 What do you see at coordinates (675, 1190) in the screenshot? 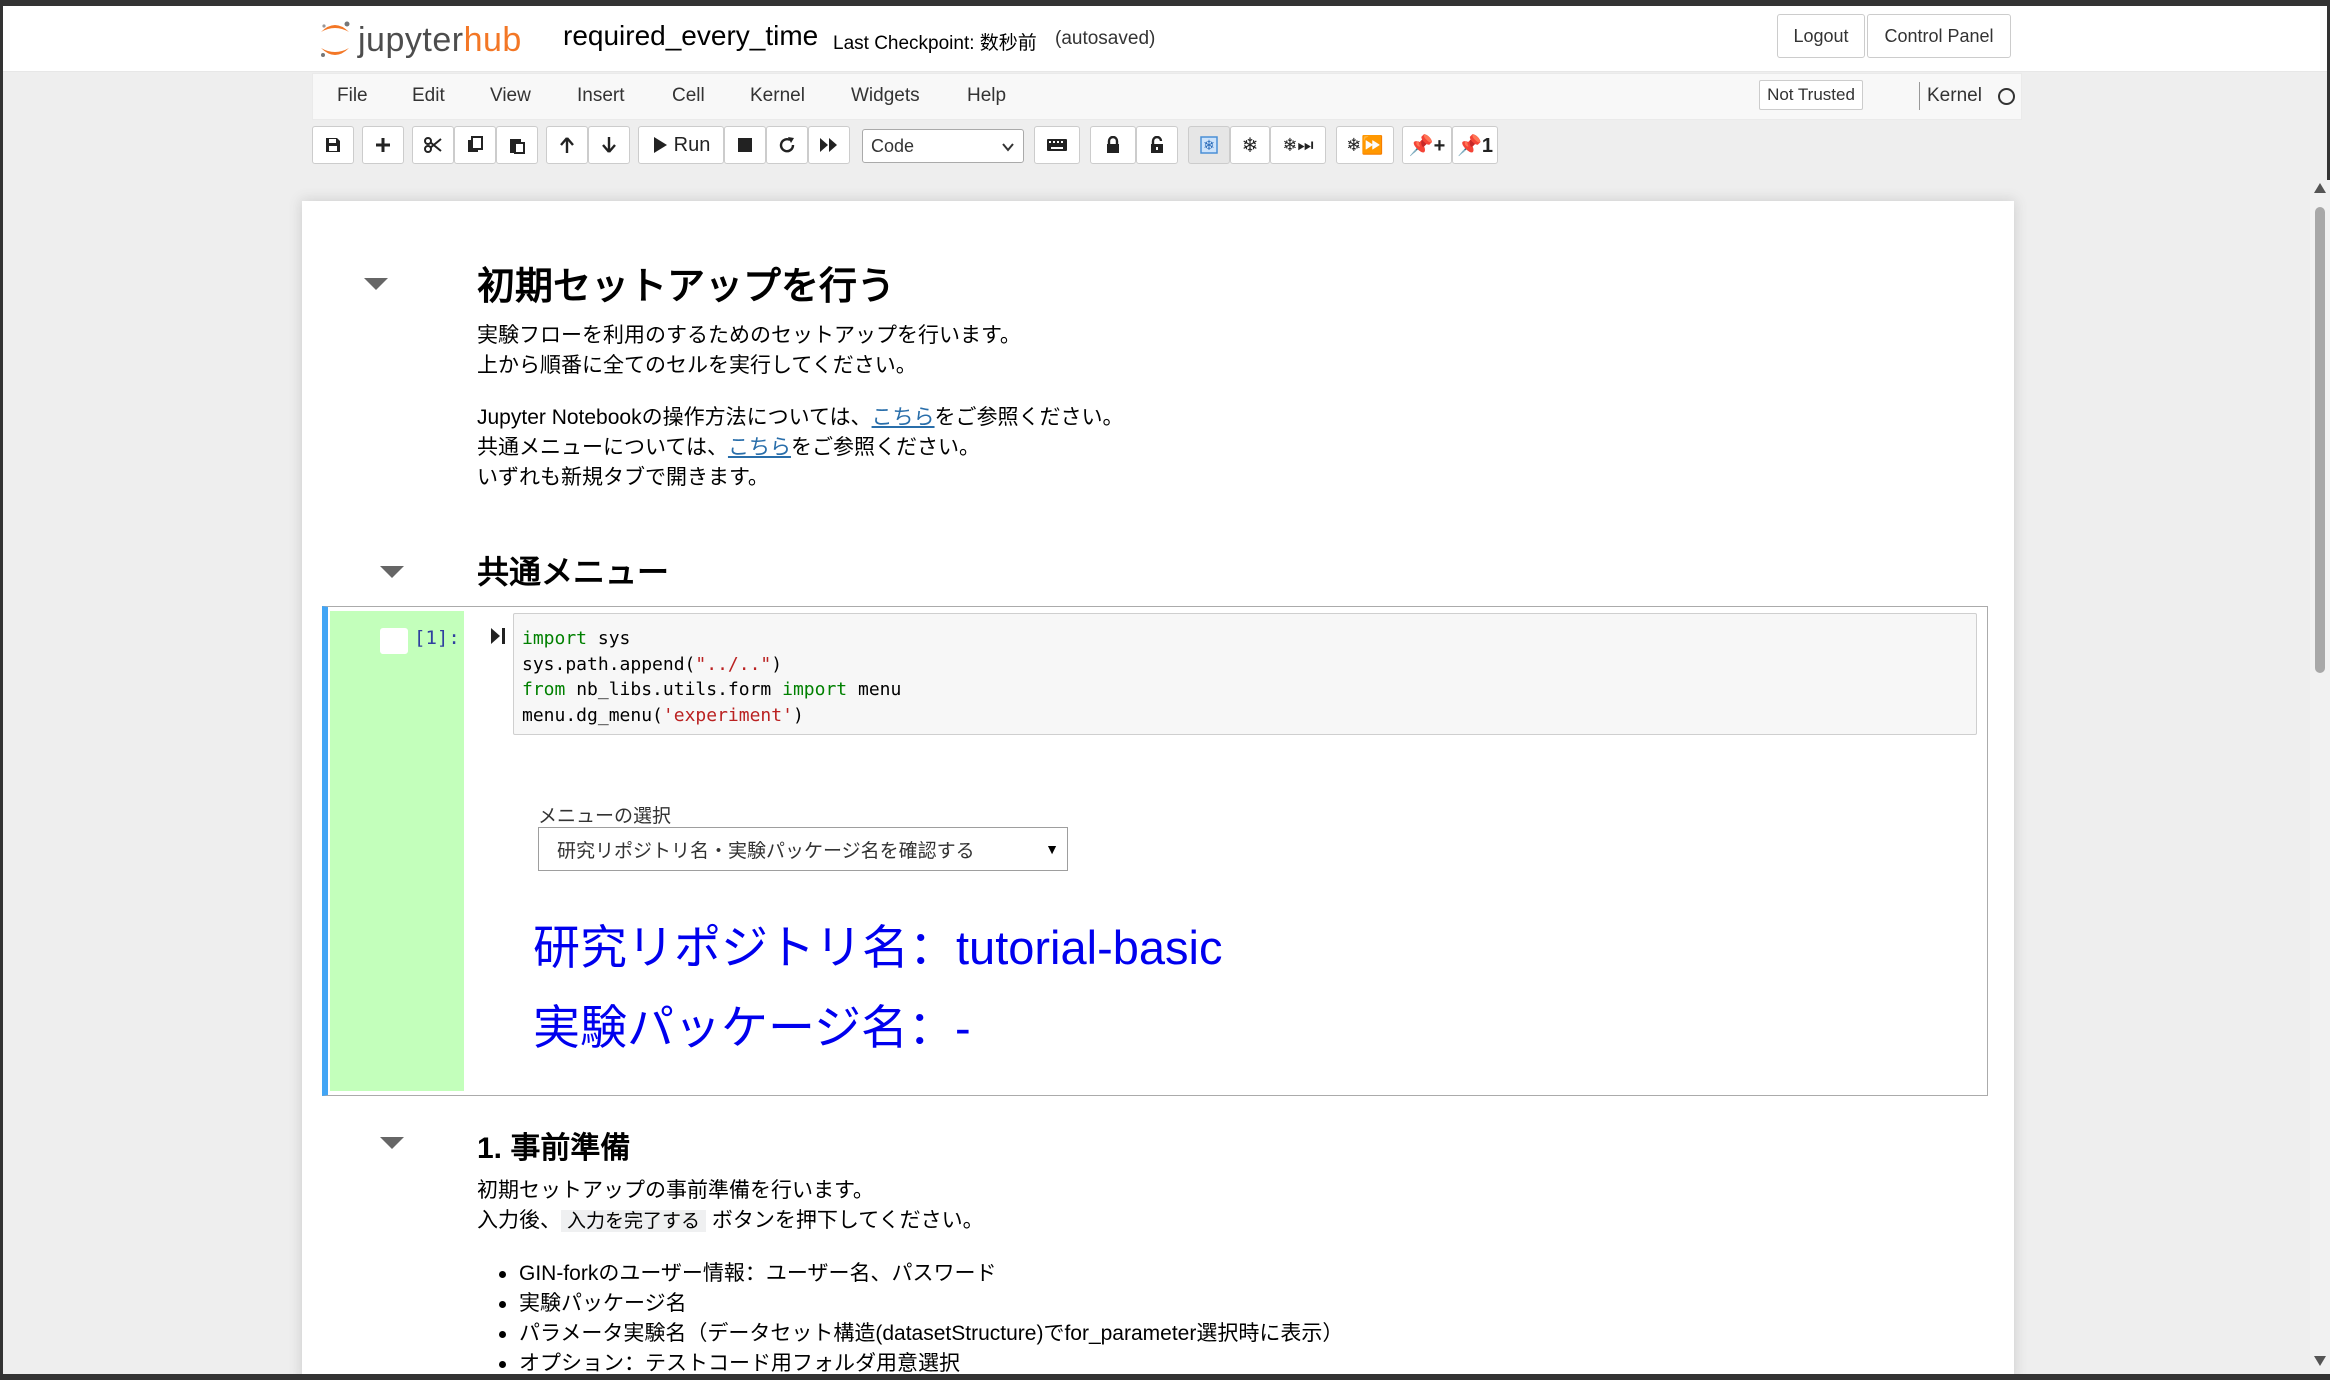
I see `preparation-line-1: 初期セットアップの事前準備を行います。` at bounding box center [675, 1190].